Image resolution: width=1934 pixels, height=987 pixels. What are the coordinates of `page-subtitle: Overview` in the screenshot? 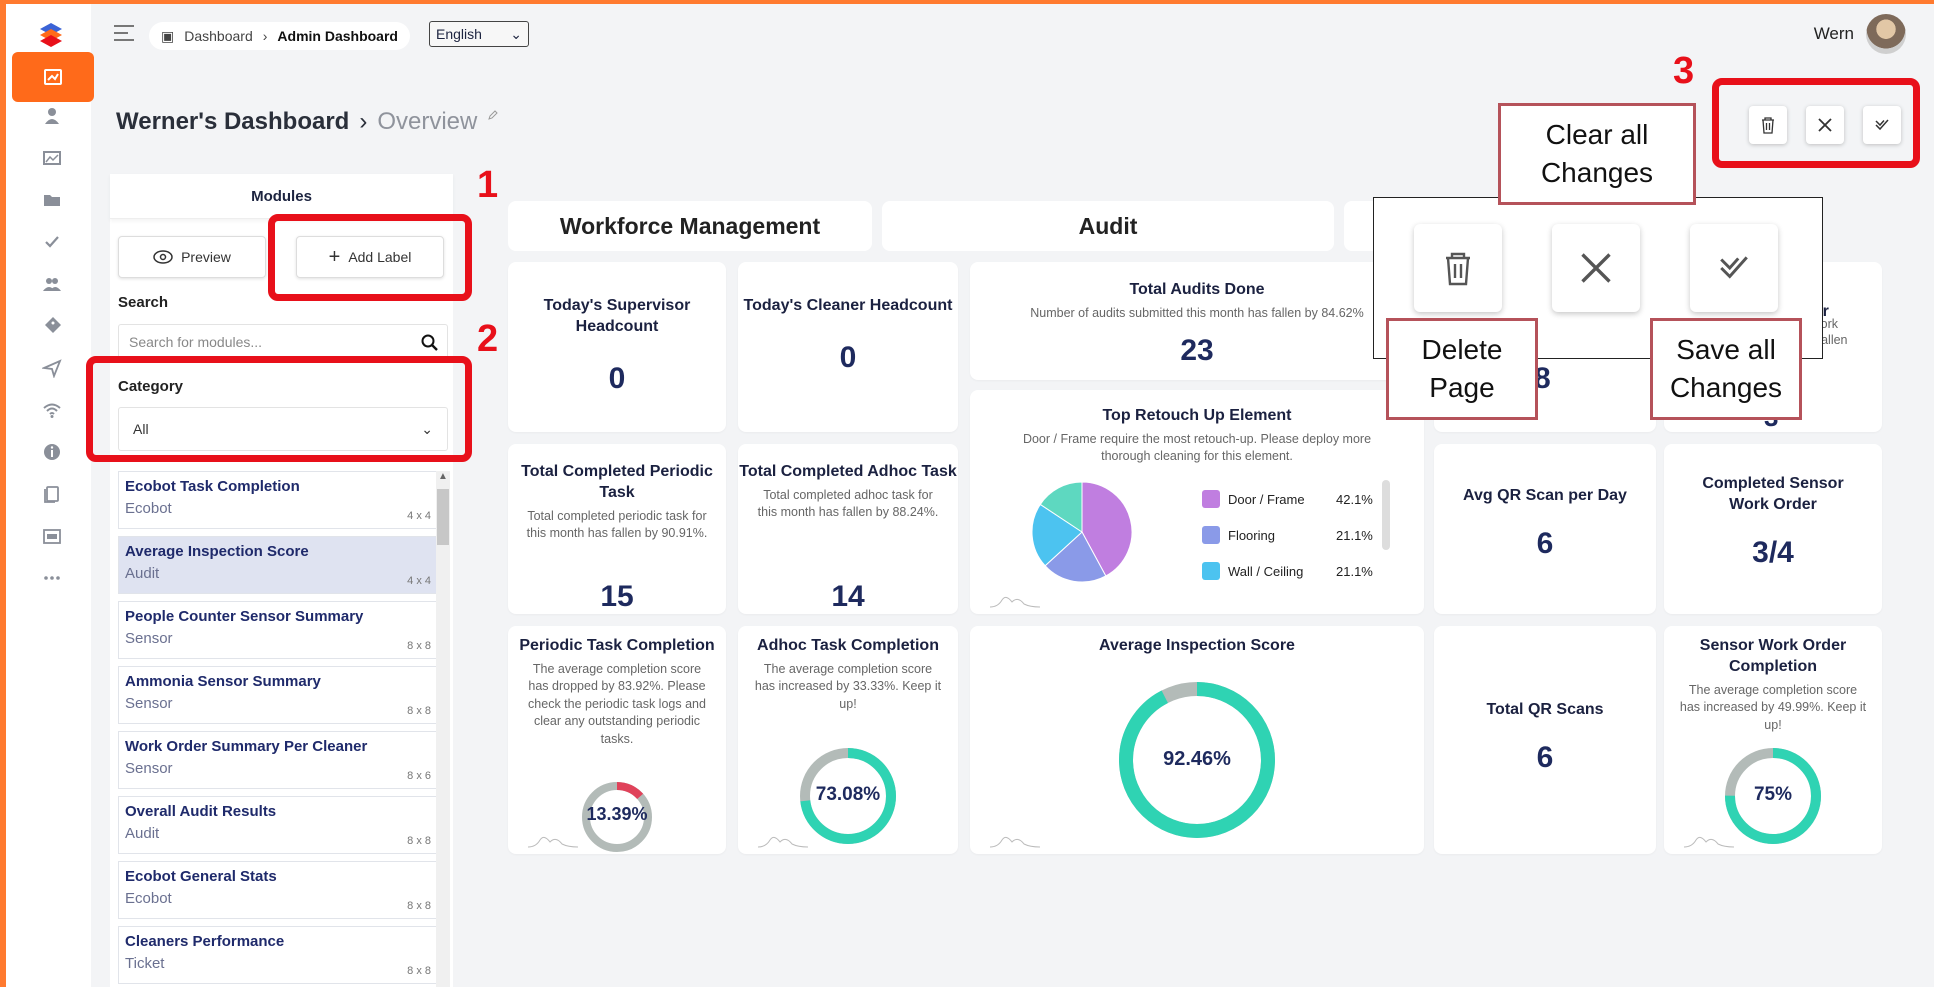 It's located at (427, 121).